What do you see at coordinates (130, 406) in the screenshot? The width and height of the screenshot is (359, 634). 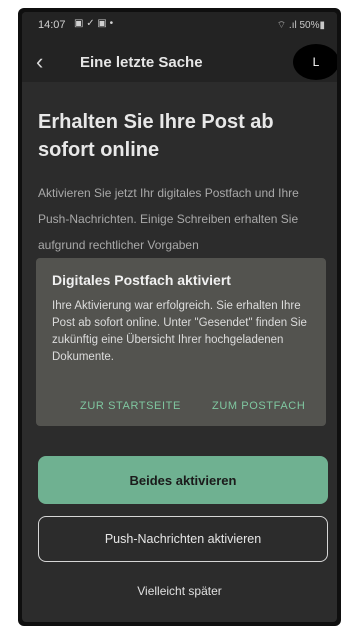 I see `go-home-button: ZUR STARTSEITE` at bounding box center [130, 406].